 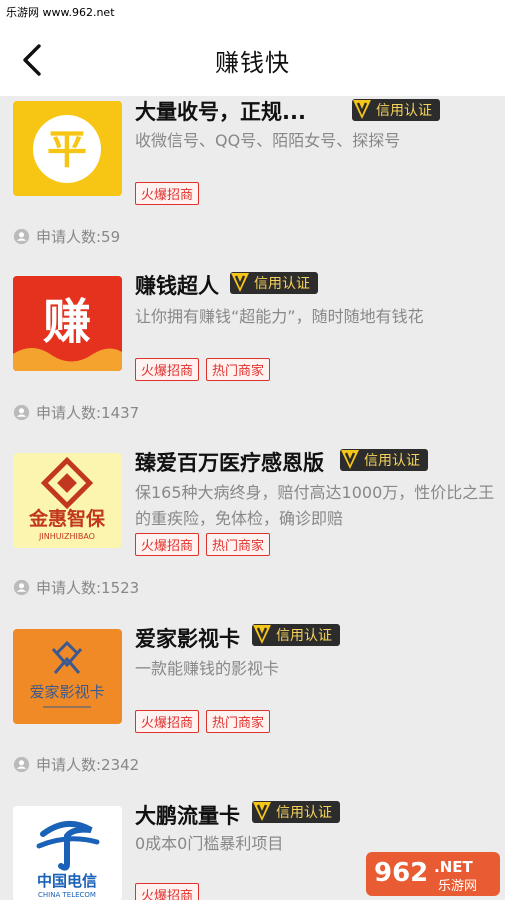 I want to click on svg-text: CHINA TELECOM, so click(x=67, y=895).